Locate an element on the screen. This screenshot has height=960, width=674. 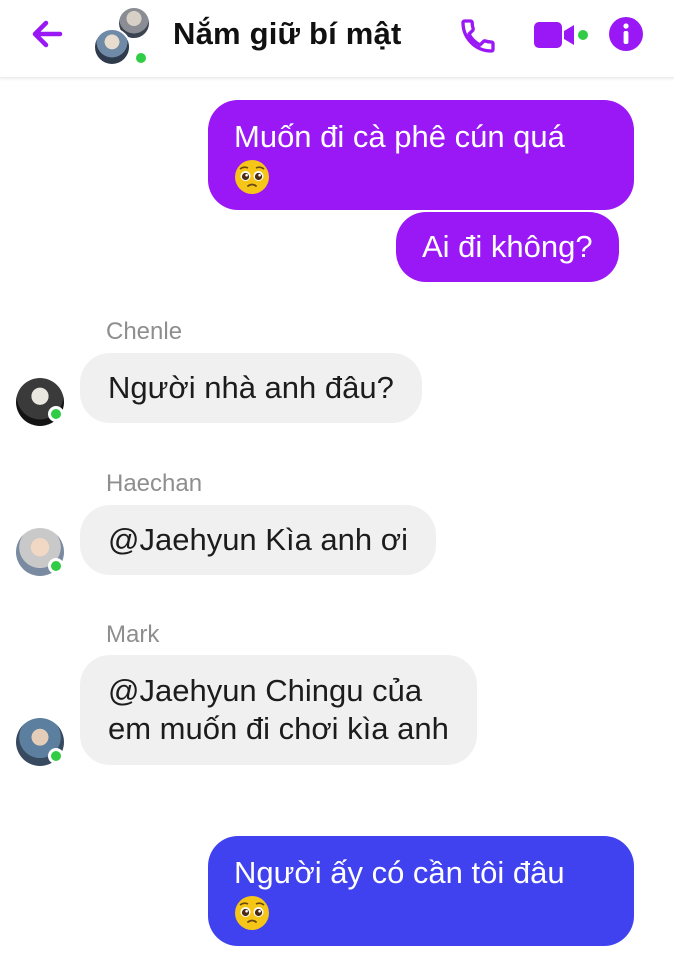
chat-title: Nắm giữ bí mật is located at coordinates (287, 34).